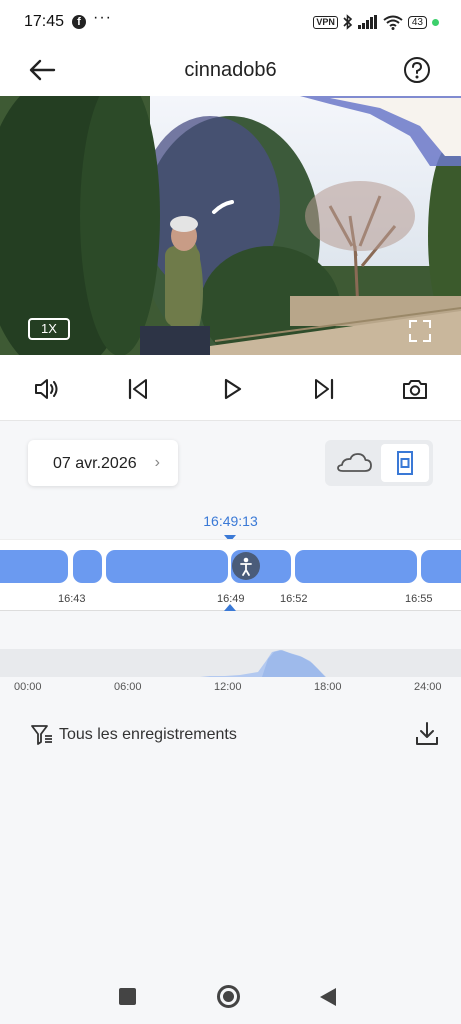  What do you see at coordinates (427, 734) in the screenshot?
I see `download-icon` at bounding box center [427, 734].